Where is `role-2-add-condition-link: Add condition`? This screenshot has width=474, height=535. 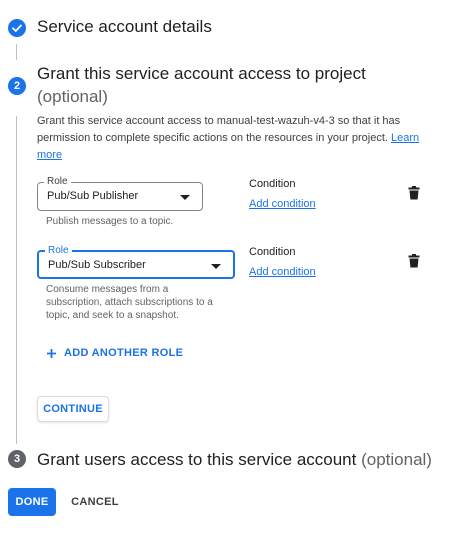 role-2-add-condition-link: Add condition is located at coordinates (282, 272).